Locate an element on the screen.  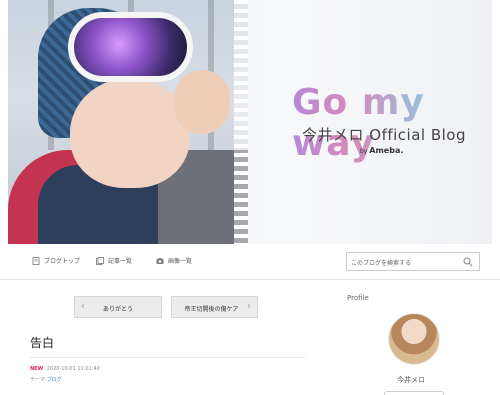
ameba-logo: Ameba. is located at coordinates (386, 150).